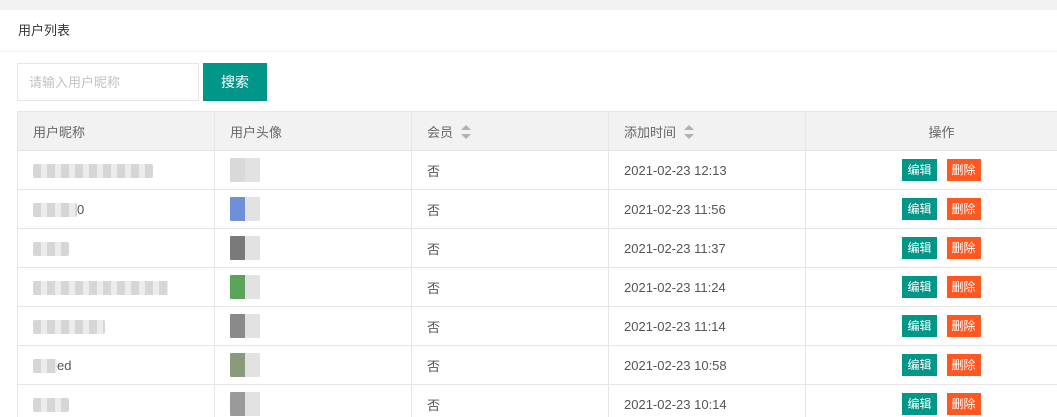  Describe the element at coordinates (707, 365) in the screenshot. I see `cell-added-time: 2021-02-23 10:58` at that location.